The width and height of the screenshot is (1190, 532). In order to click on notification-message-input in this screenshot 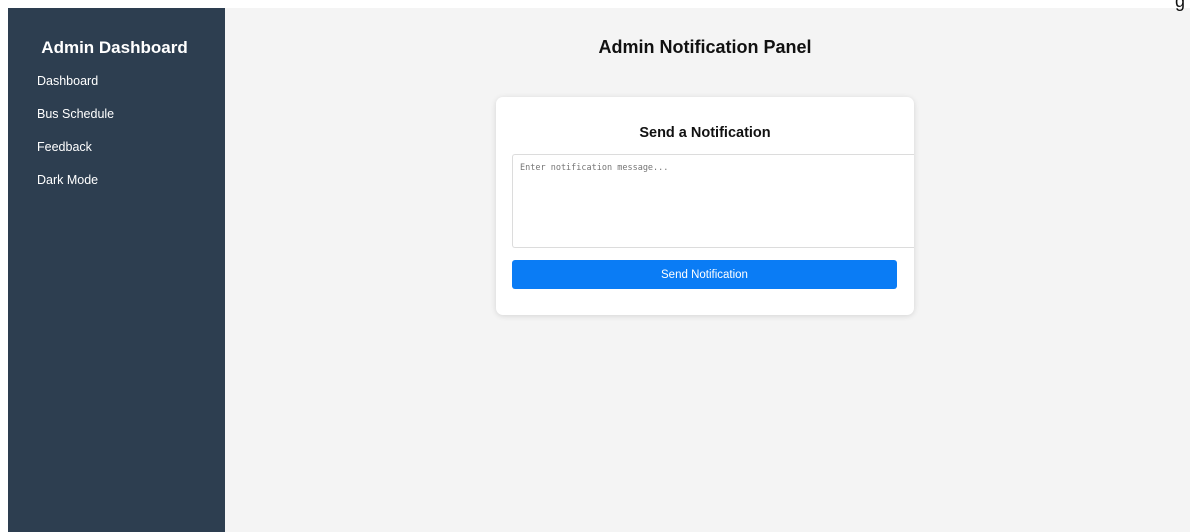, I will do `click(713, 201)`.